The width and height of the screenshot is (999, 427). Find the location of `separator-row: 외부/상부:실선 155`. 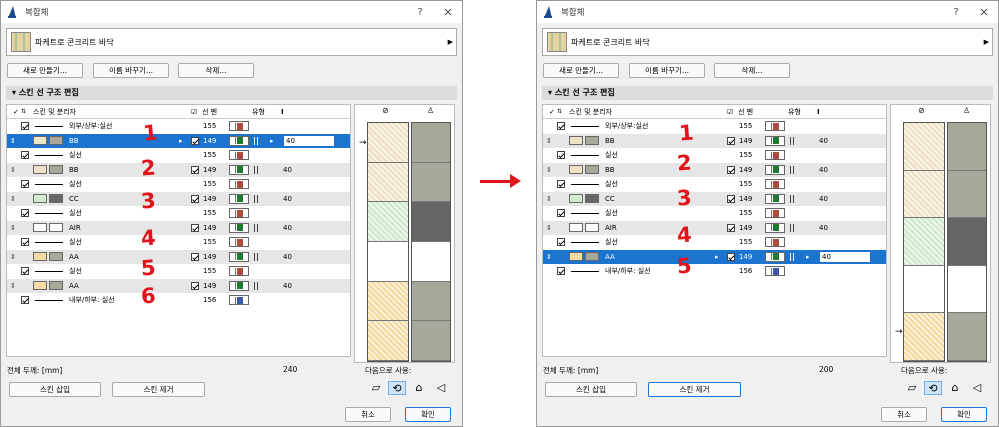

separator-row: 외부/상부:실선 155 is located at coordinates (714, 126).